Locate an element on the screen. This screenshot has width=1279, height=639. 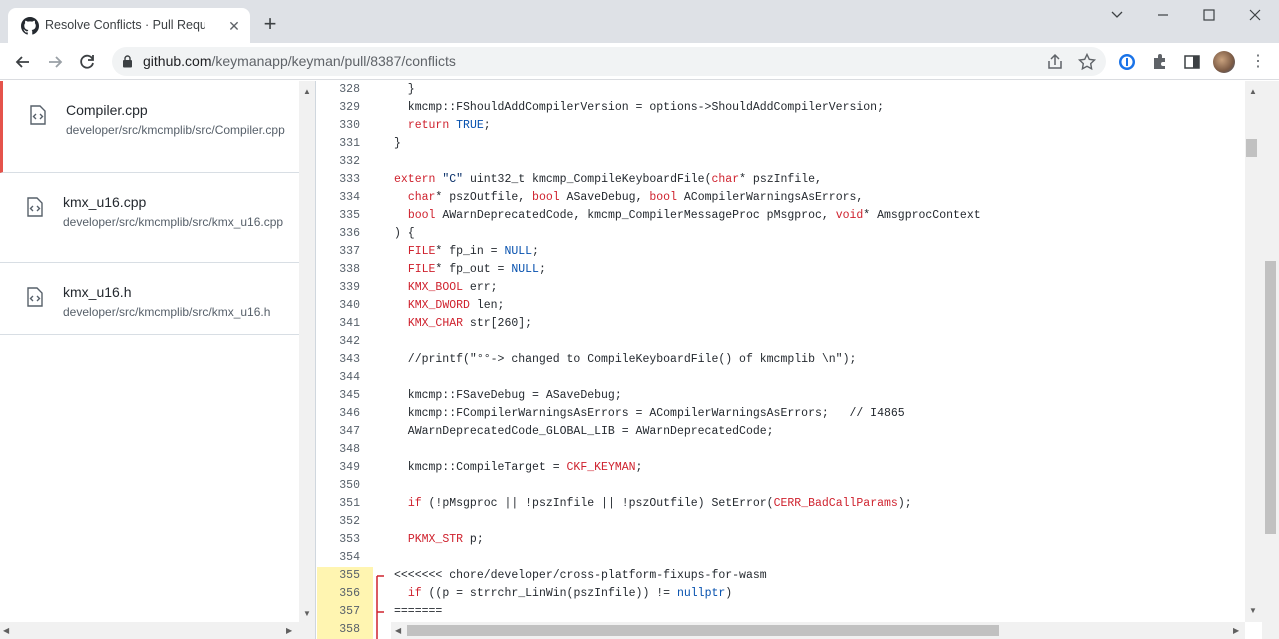
line-number: 343 is located at coordinates (345, 360).